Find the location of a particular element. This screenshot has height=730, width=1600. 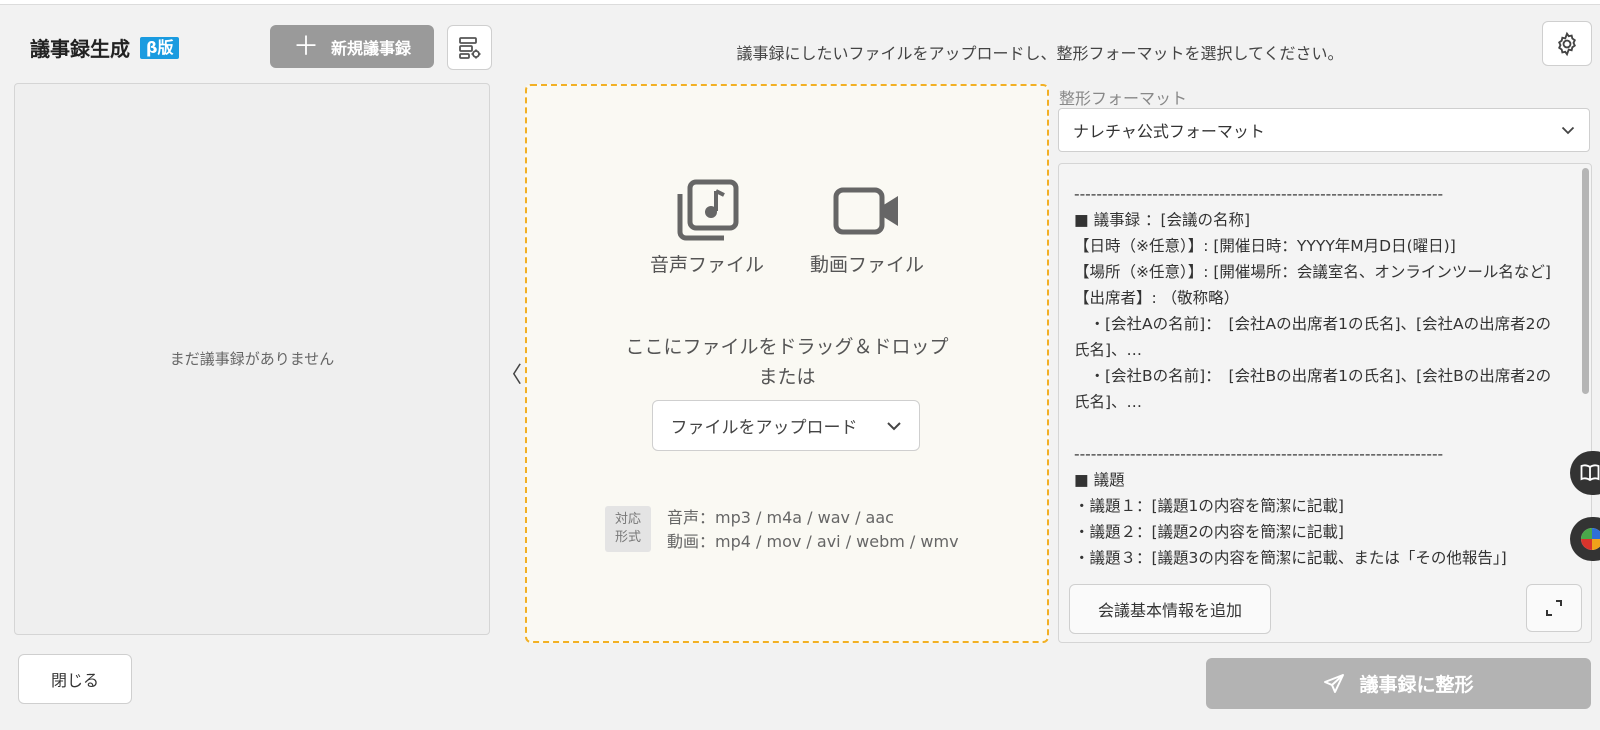

new-minutes-button: ＋ 新規議事録 is located at coordinates (352, 46).